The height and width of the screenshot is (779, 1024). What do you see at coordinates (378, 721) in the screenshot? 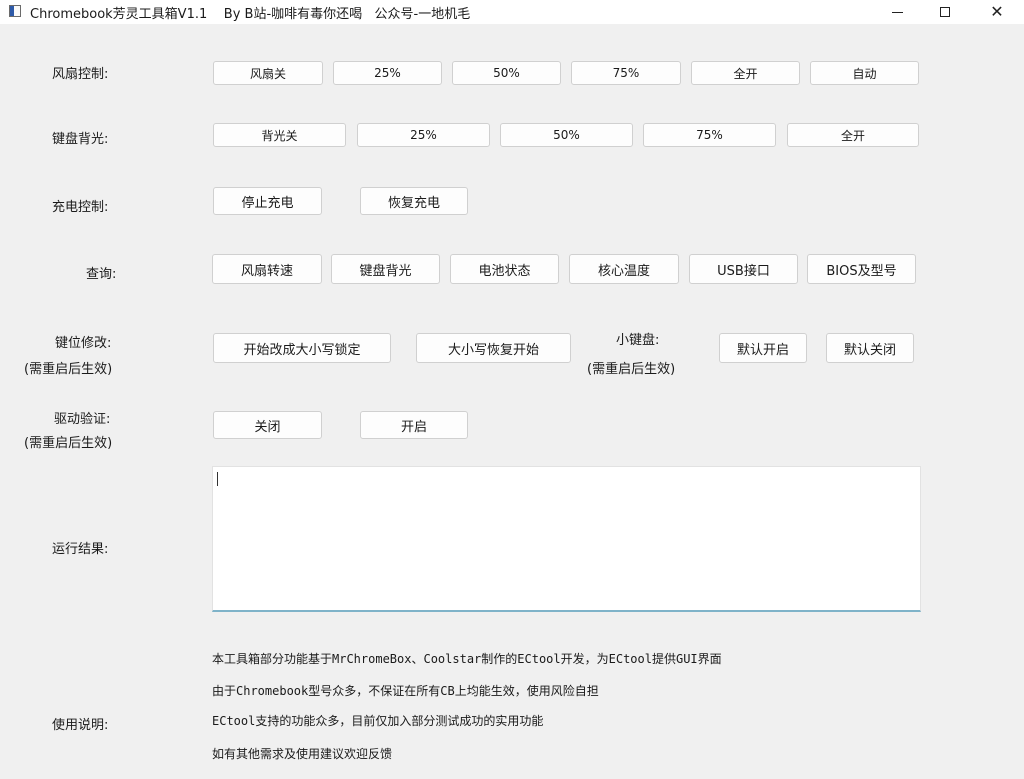
I see `usage-line: ECtool支持的功能众多，目前仅加入部分测试成功的实用功能` at bounding box center [378, 721].